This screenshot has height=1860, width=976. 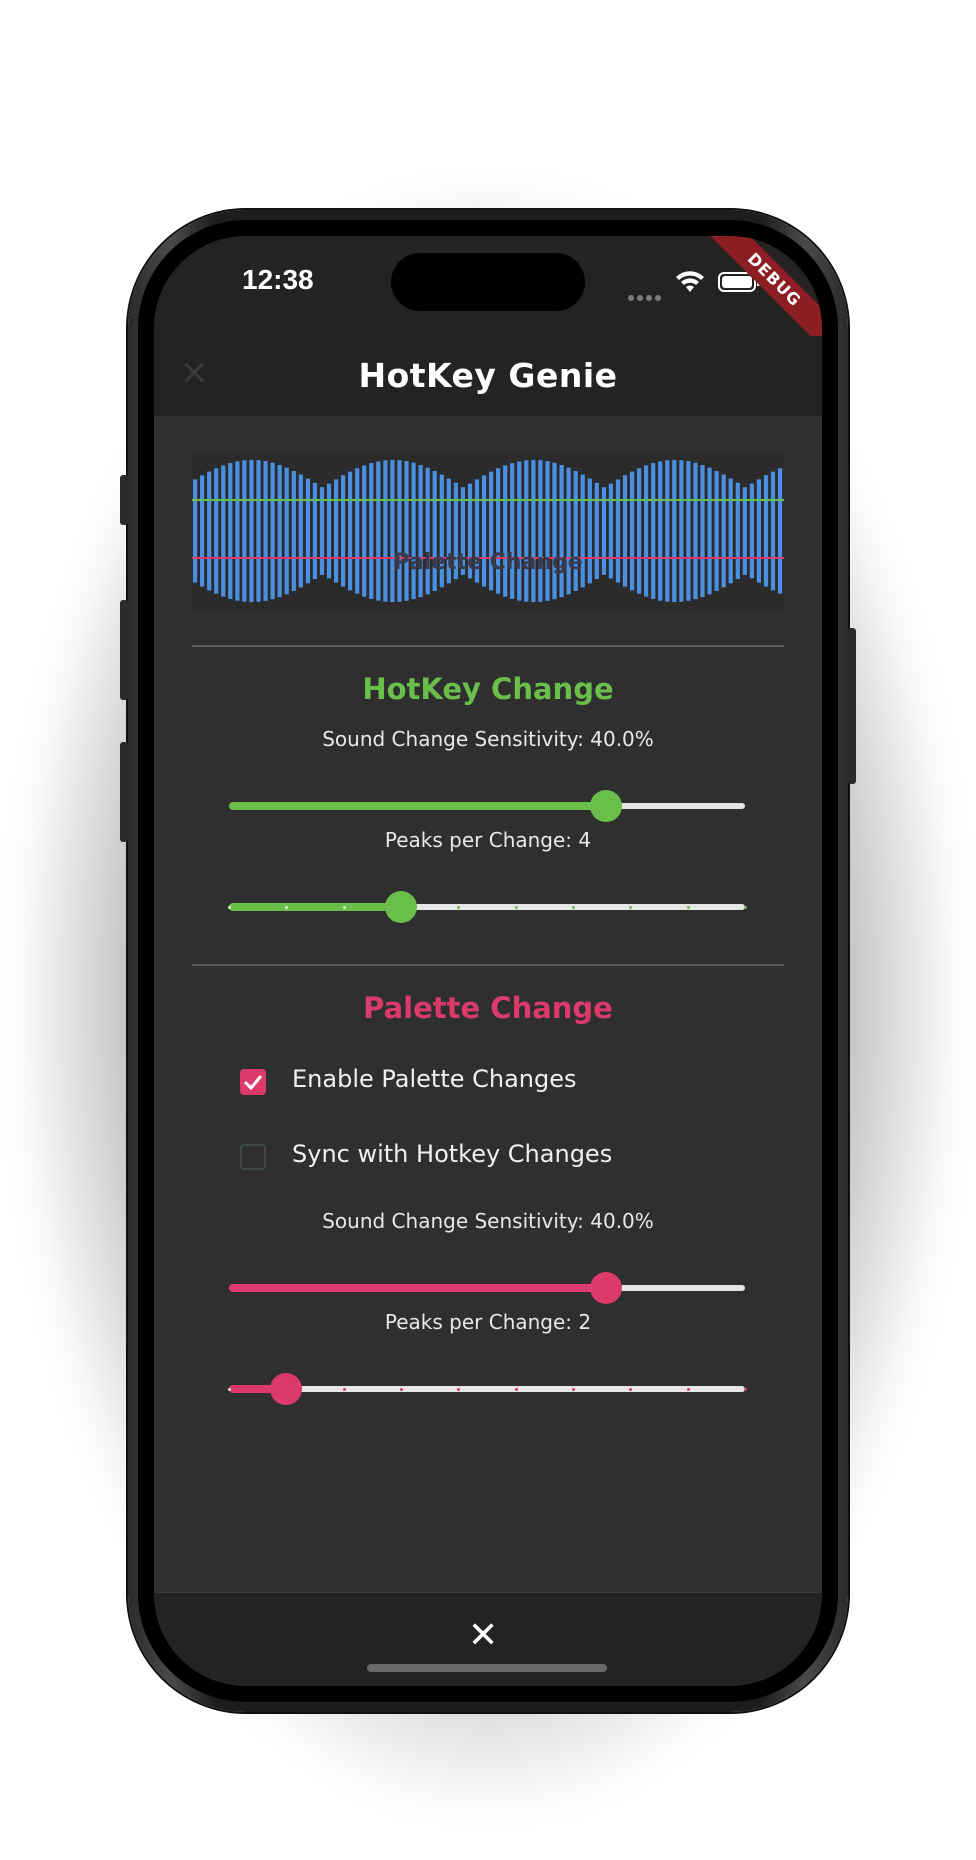 What do you see at coordinates (488, 1221) in the screenshot?
I see `palette-sensitivity-label: Sound Change Sensitivity: 40.0%` at bounding box center [488, 1221].